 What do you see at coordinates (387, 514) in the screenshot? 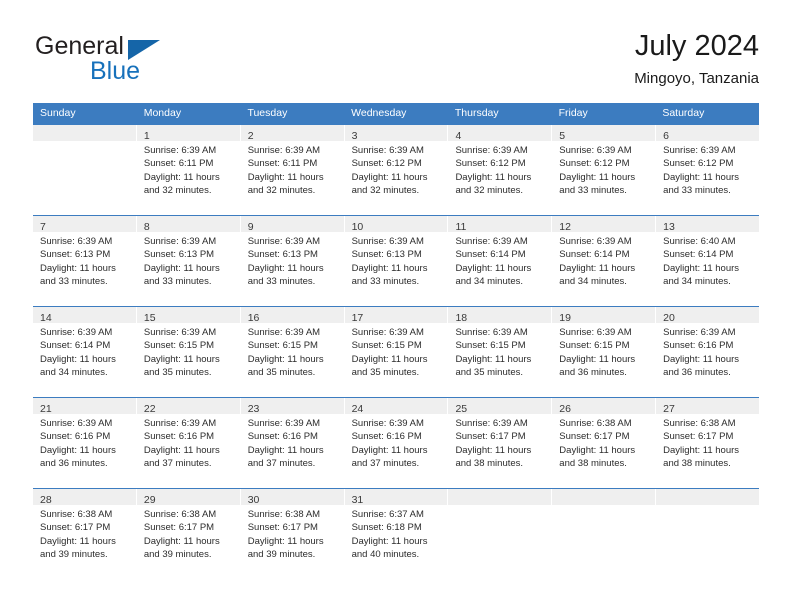
I see `sunrise-time: Sunrise: 6:37 AM` at bounding box center [387, 514].